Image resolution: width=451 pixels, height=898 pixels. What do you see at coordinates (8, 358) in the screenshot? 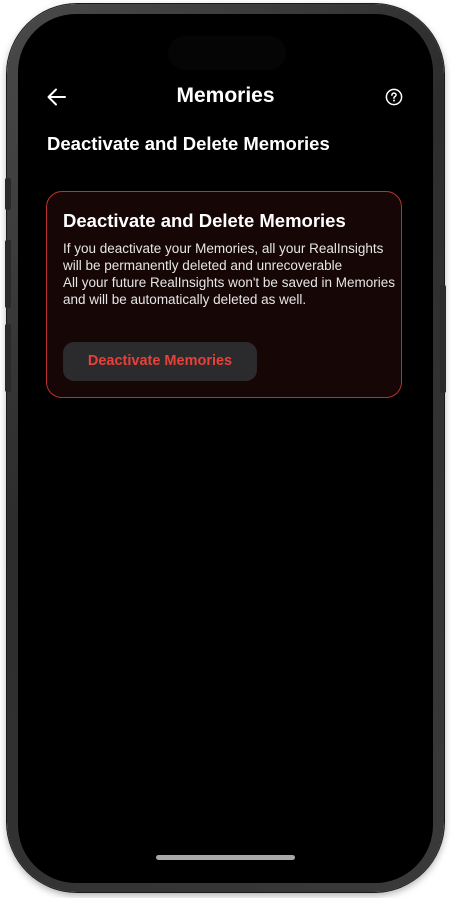
I see `volume-down-button` at bounding box center [8, 358].